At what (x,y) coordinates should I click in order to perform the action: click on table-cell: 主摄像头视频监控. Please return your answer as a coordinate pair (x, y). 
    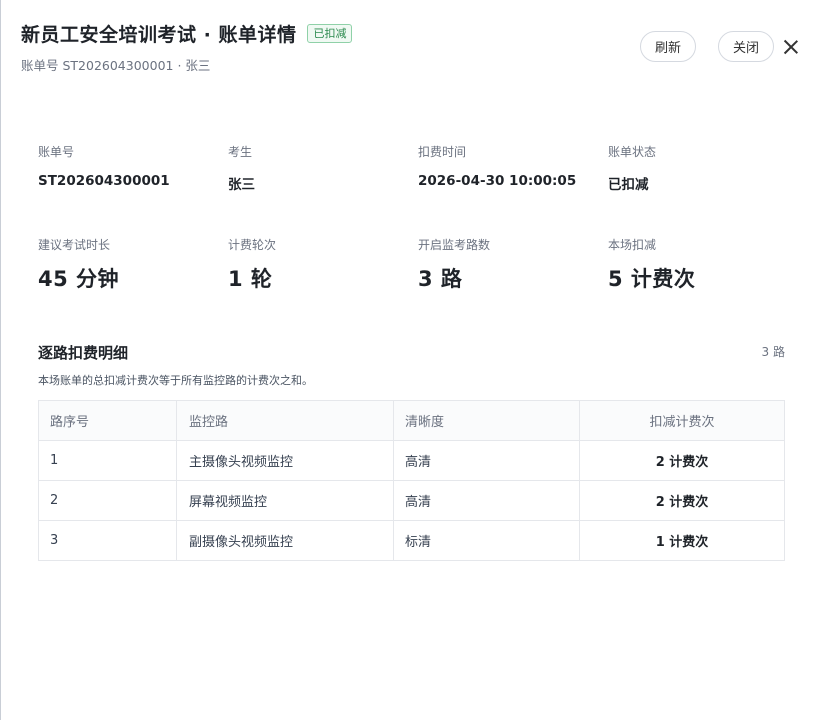
    Looking at the image, I should click on (285, 460).